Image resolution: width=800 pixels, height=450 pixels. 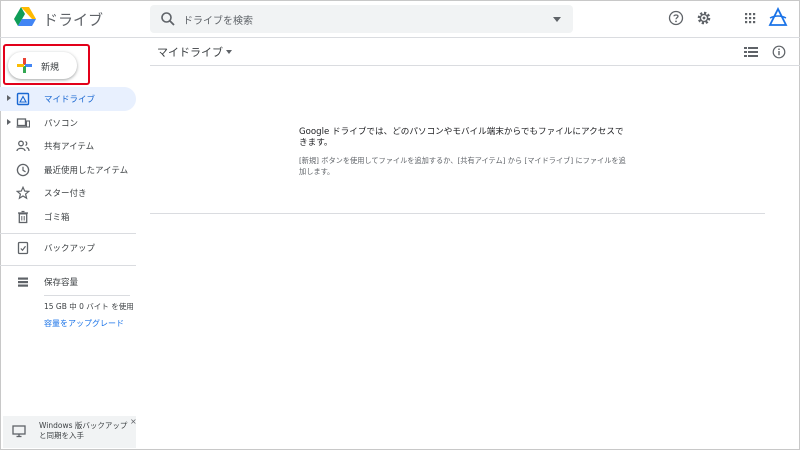 What do you see at coordinates (61, 283) in the screenshot?
I see `sidebar-item-label: 保存容量` at bounding box center [61, 283].